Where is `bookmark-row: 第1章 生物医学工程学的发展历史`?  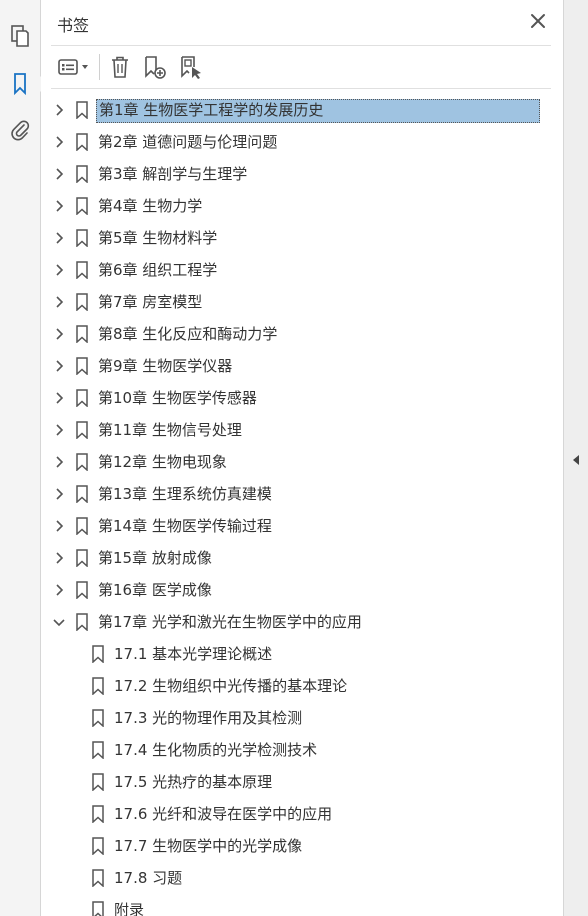 bookmark-row: 第1章 生物医学工程学的发展历史 is located at coordinates (291, 110).